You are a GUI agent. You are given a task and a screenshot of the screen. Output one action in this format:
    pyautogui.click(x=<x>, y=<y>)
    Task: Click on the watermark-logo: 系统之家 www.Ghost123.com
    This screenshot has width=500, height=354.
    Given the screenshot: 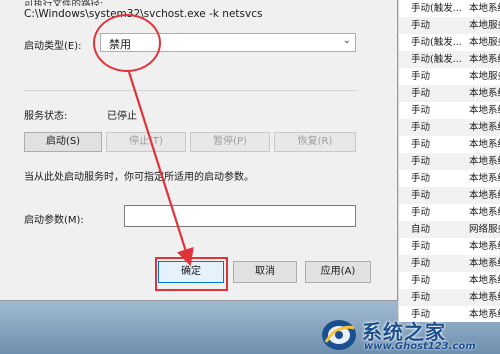 What is the action you would take?
    pyautogui.click(x=409, y=335)
    